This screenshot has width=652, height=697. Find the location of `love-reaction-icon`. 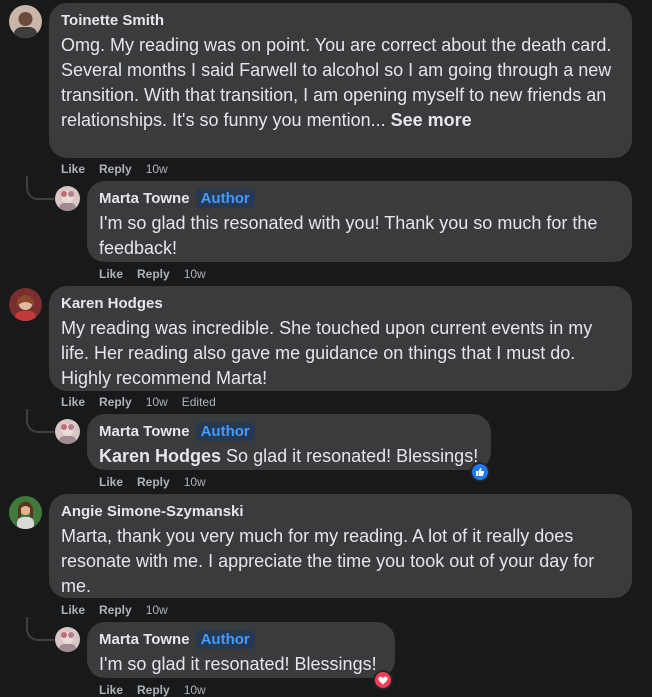

love-reaction-icon is located at coordinates (383, 680).